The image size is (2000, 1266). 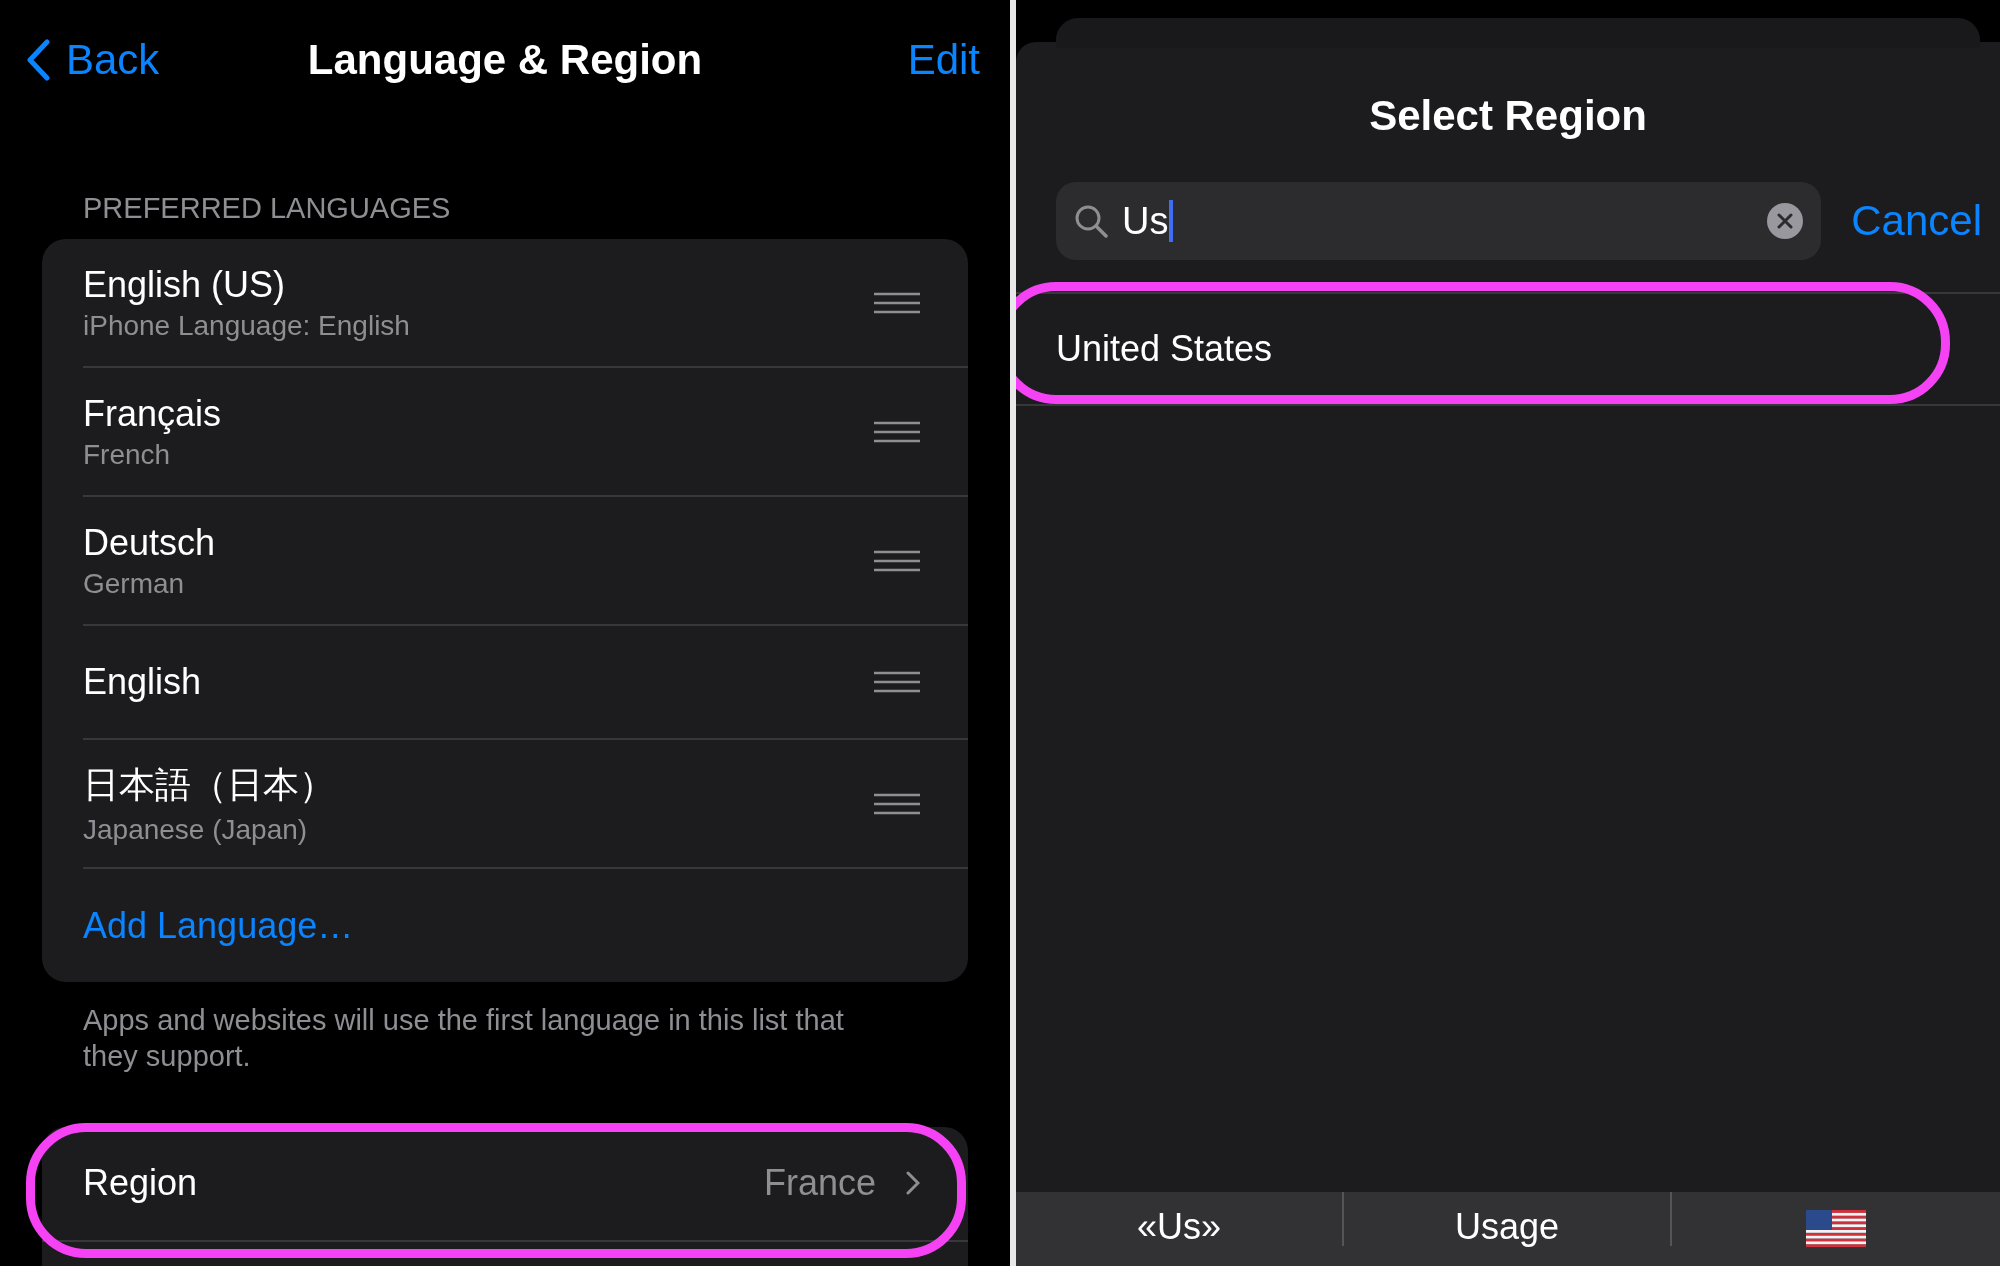 I want to click on language-subtitle: French, so click(x=127, y=454).